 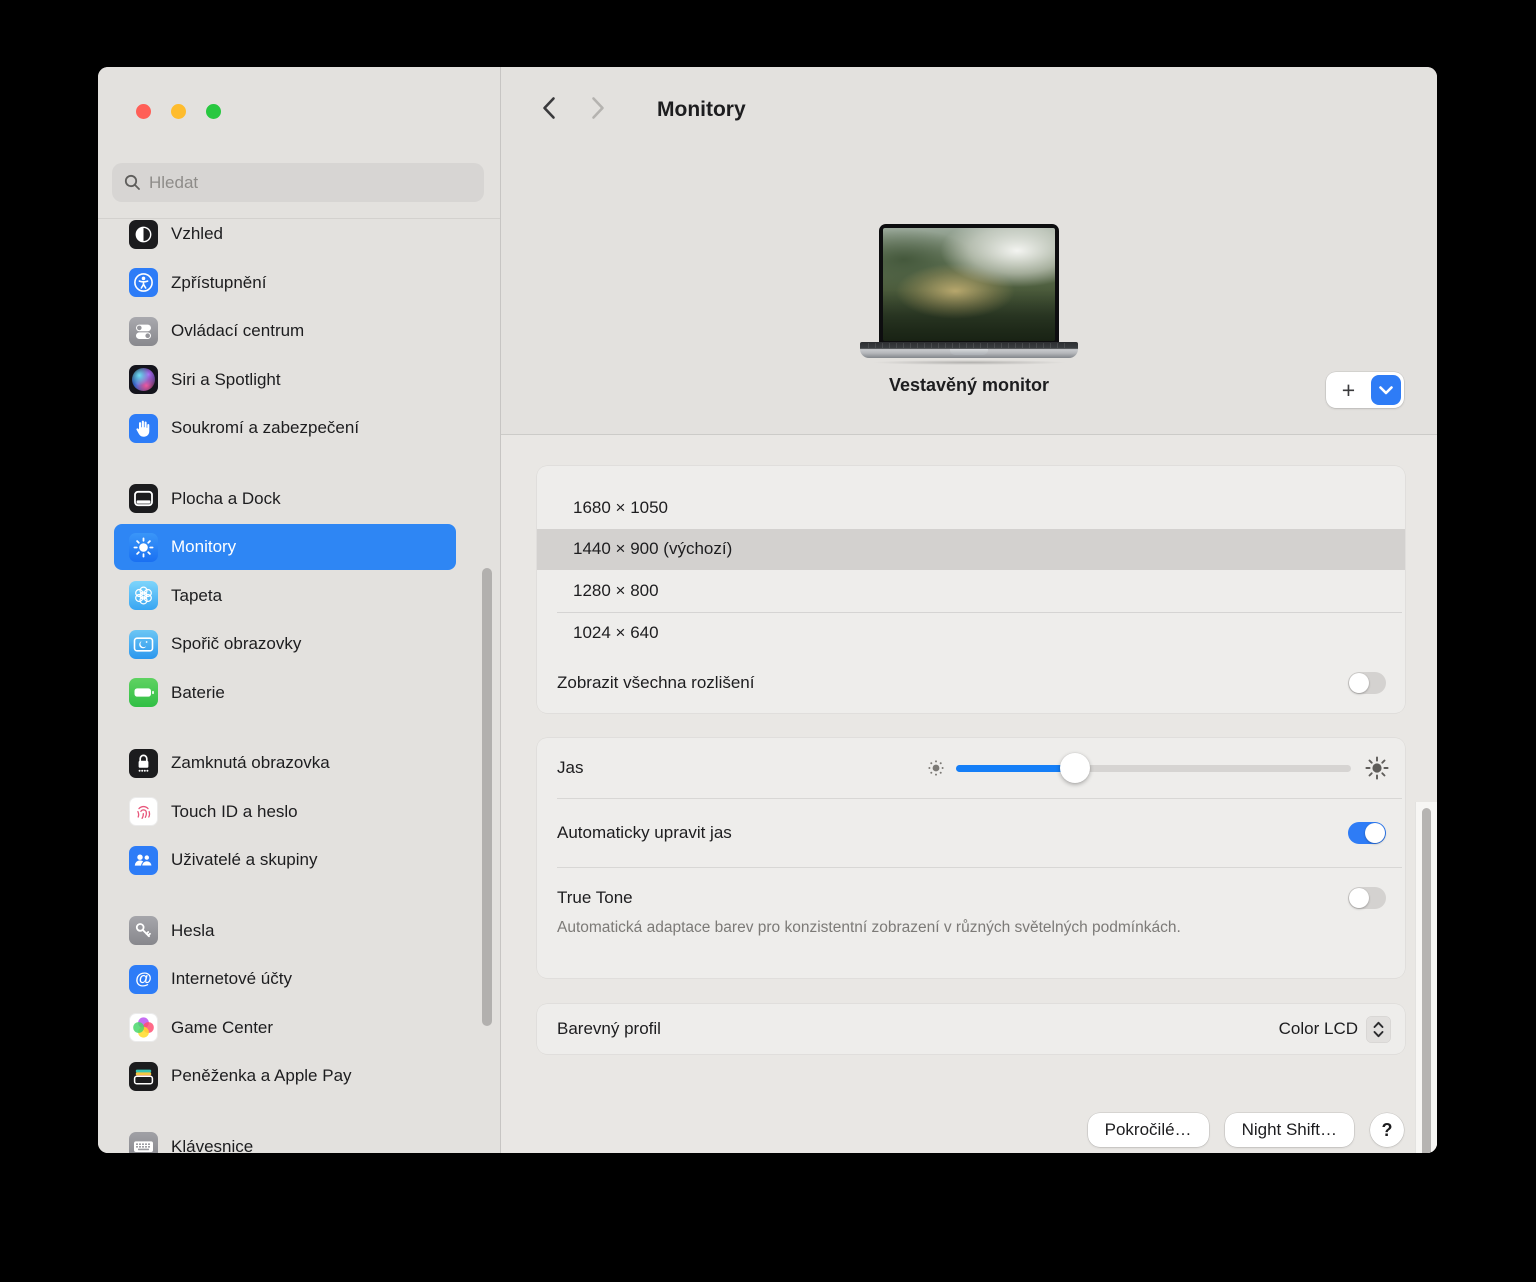 What do you see at coordinates (299, 860) in the screenshot?
I see `sidebar-item-uzivatele: Uživatelé a skupiny` at bounding box center [299, 860].